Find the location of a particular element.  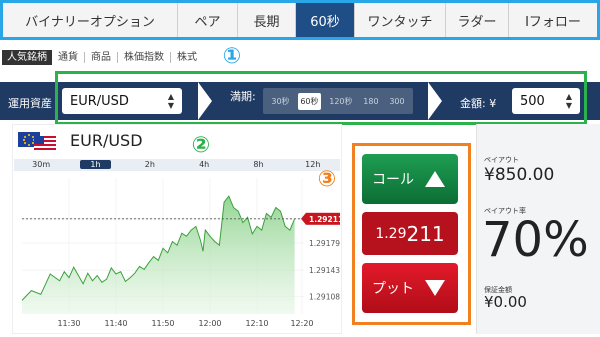

timeframe-label: 1h is located at coordinates (95, 164).